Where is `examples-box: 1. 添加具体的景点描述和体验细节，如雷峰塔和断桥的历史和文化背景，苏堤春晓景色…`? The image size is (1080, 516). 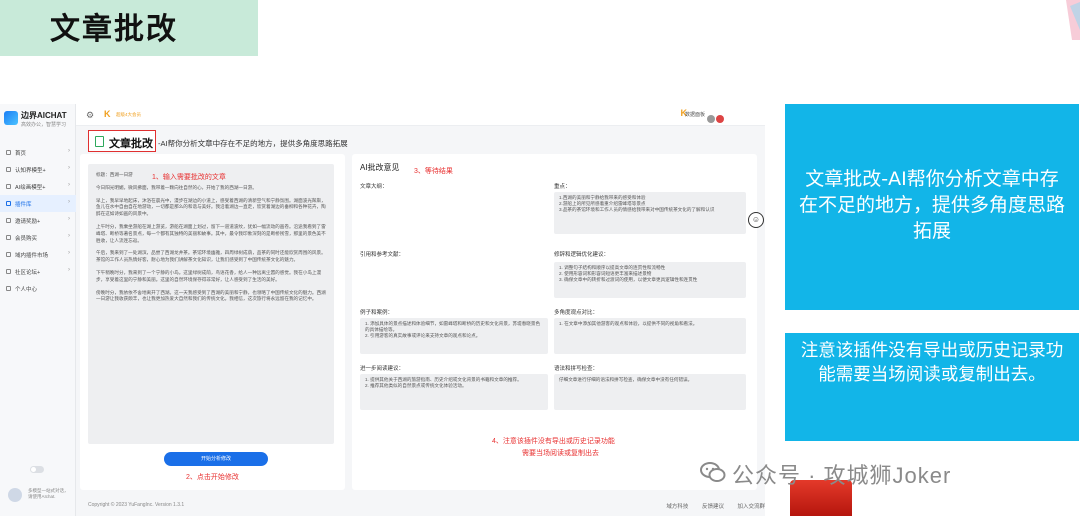
examples-box: 1. 添加具体的景点描述和体验细节，如雷峰塔和断桥的历史和文化背景，苏堤春晓景色… is located at coordinates (454, 336).